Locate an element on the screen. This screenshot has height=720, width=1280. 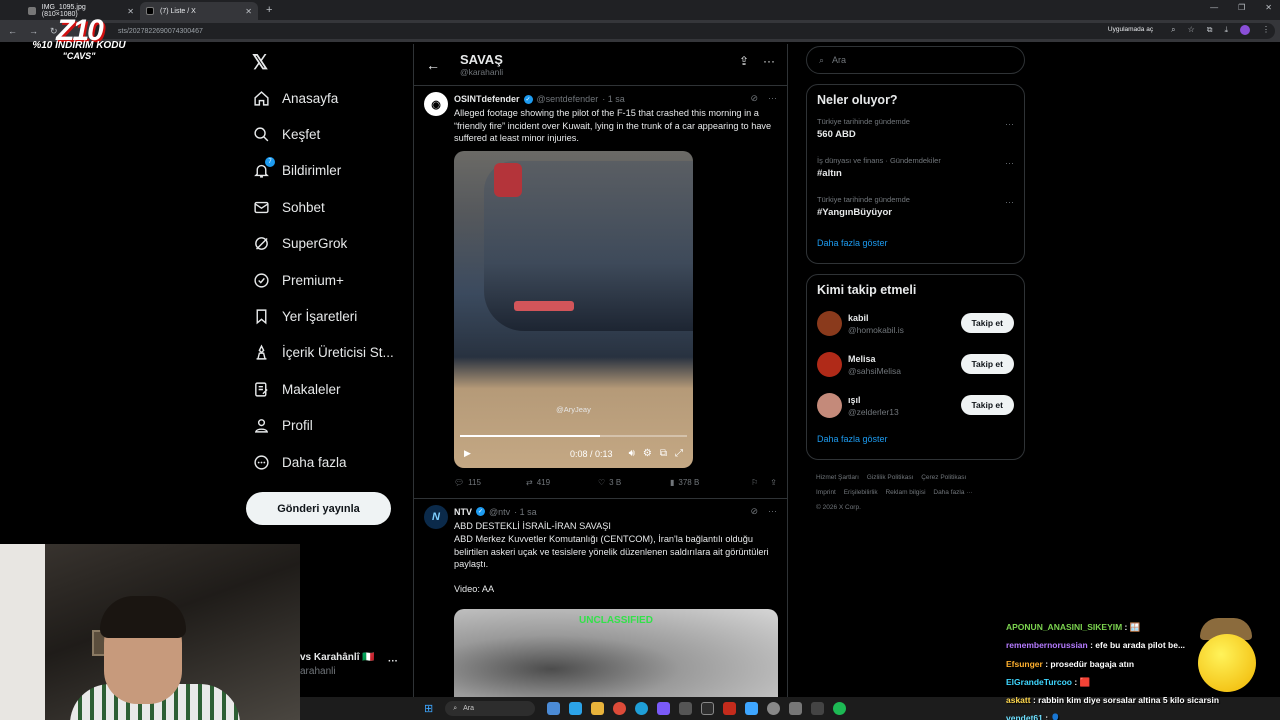
footer-link: Çerez Politikası is located at coordinates (943, 477).